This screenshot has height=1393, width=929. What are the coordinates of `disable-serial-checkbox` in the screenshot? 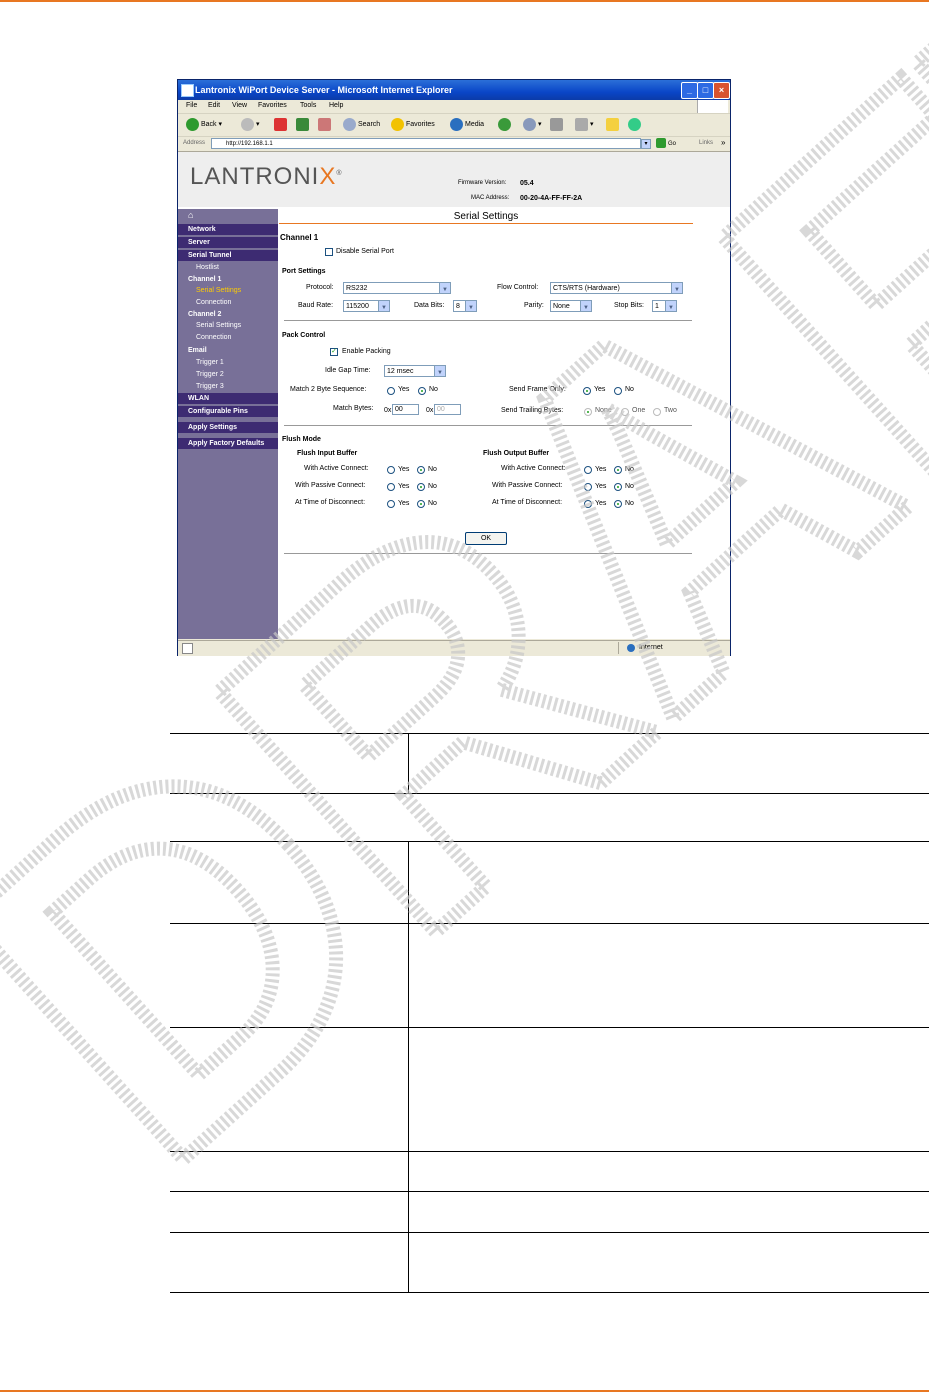 It's located at (329, 252).